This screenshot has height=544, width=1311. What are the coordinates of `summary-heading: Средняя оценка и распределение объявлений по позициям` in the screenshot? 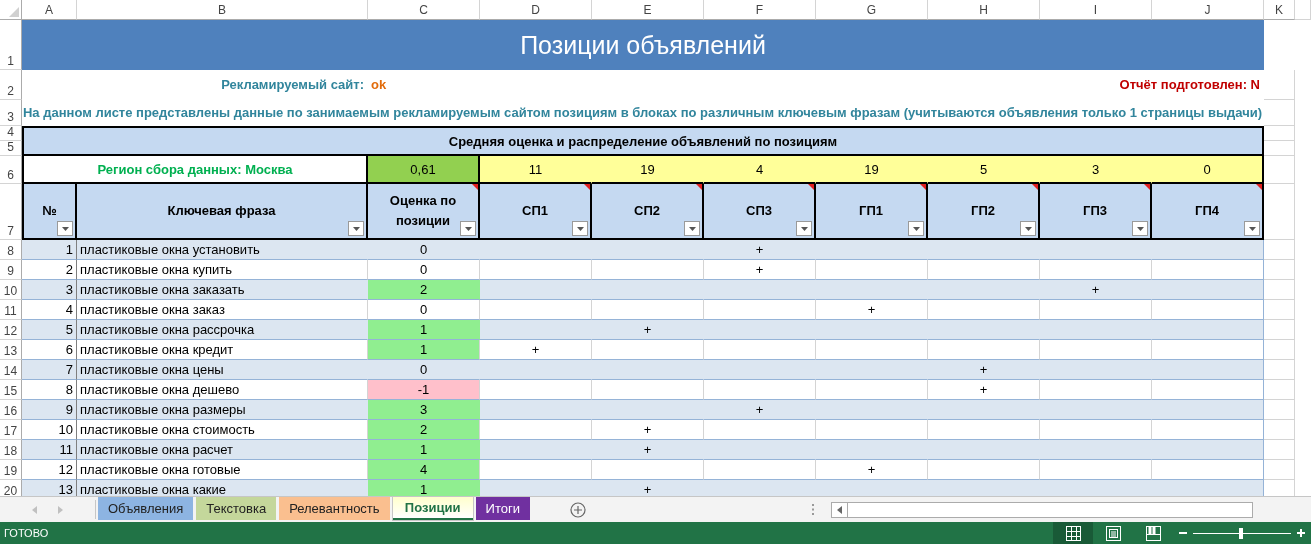 It's located at (643, 141).